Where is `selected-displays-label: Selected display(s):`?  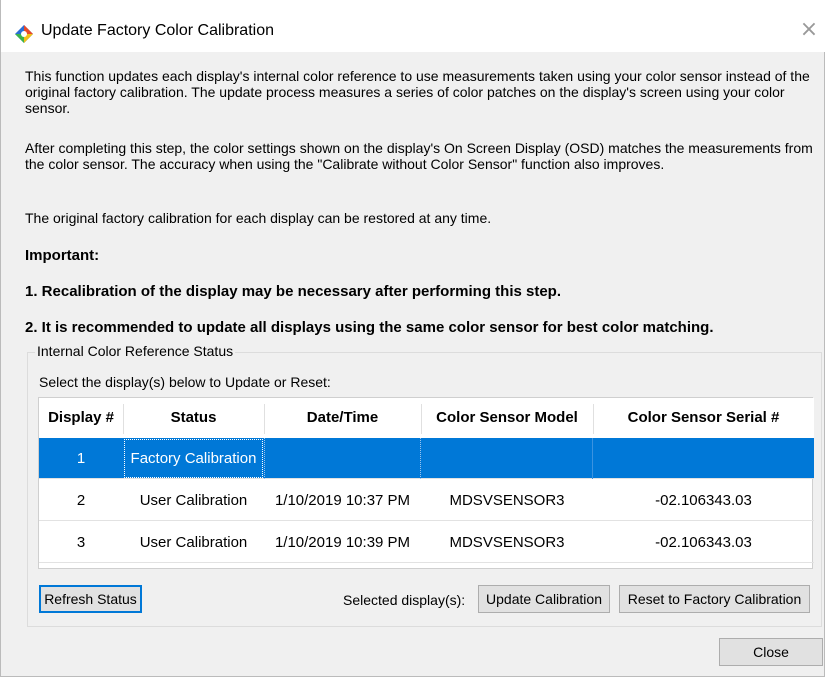 selected-displays-label: Selected display(s): is located at coordinates (404, 600).